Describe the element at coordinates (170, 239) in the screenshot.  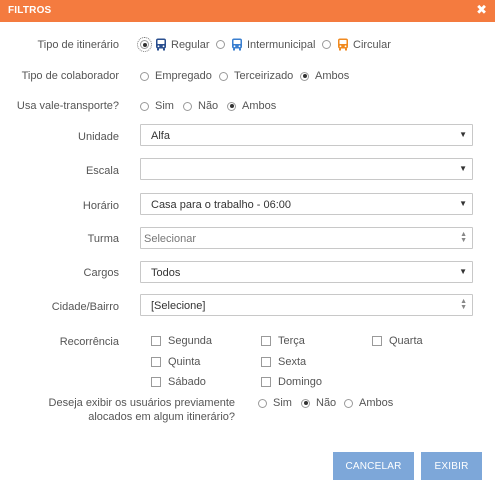
I see `turma-placeholder: Selecionar` at that location.